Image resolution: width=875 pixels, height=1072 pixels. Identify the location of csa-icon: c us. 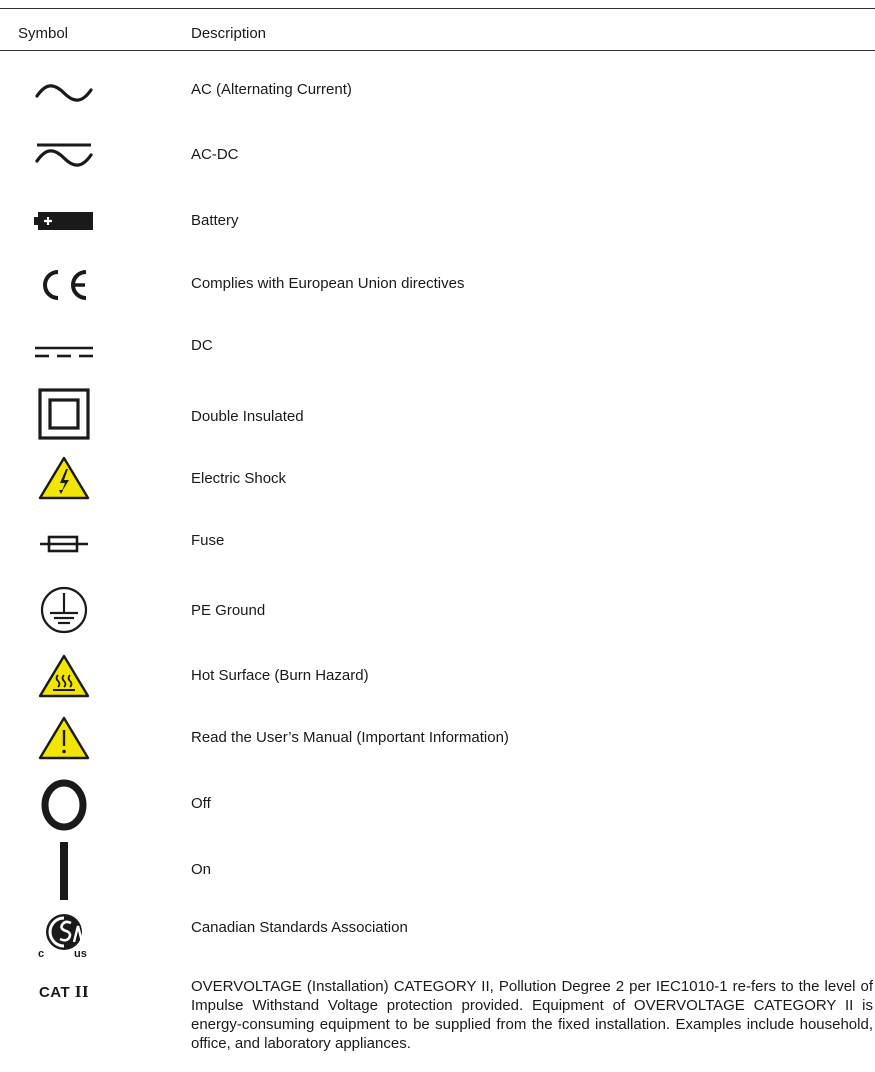
(64, 936).